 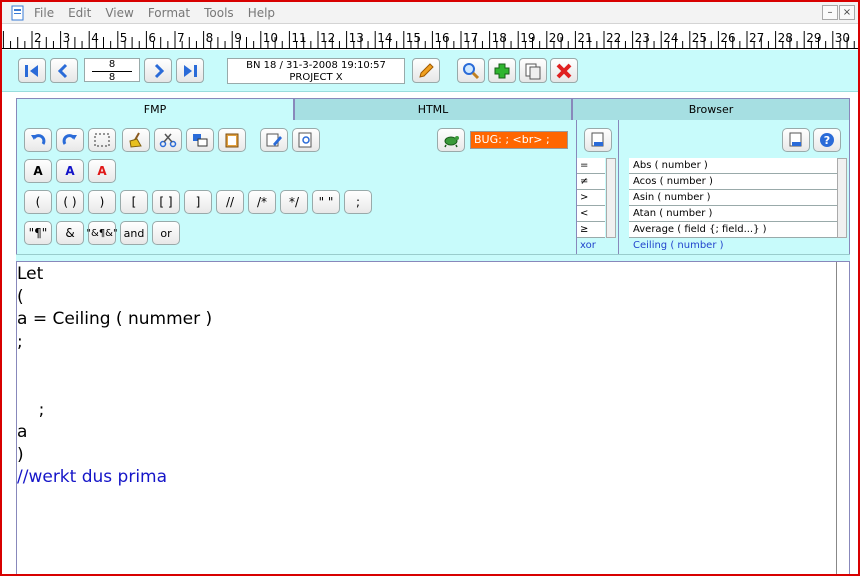 What do you see at coordinates (67, 38) in the screenshot?
I see `ruler-label: 3` at bounding box center [67, 38].